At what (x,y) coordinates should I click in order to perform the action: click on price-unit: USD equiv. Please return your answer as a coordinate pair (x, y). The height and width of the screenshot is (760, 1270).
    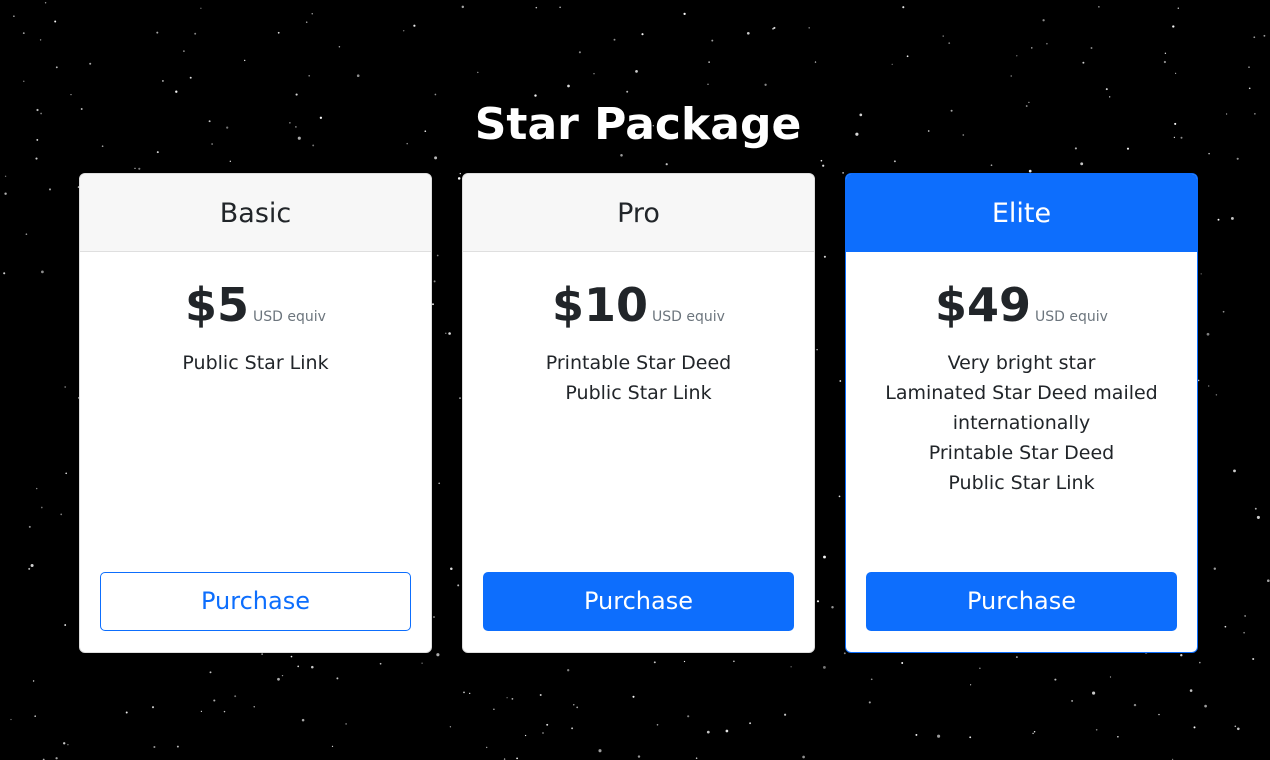
    Looking at the image, I should click on (289, 317).